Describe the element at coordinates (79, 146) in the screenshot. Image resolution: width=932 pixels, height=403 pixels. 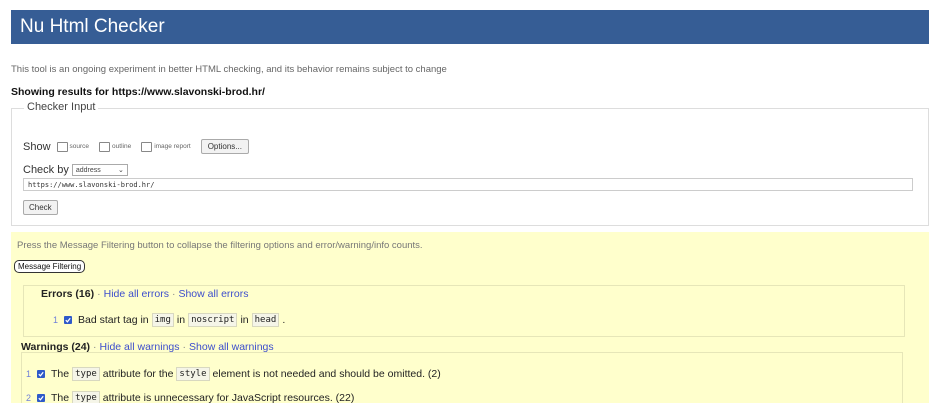
I see `source-option-label: source` at that location.